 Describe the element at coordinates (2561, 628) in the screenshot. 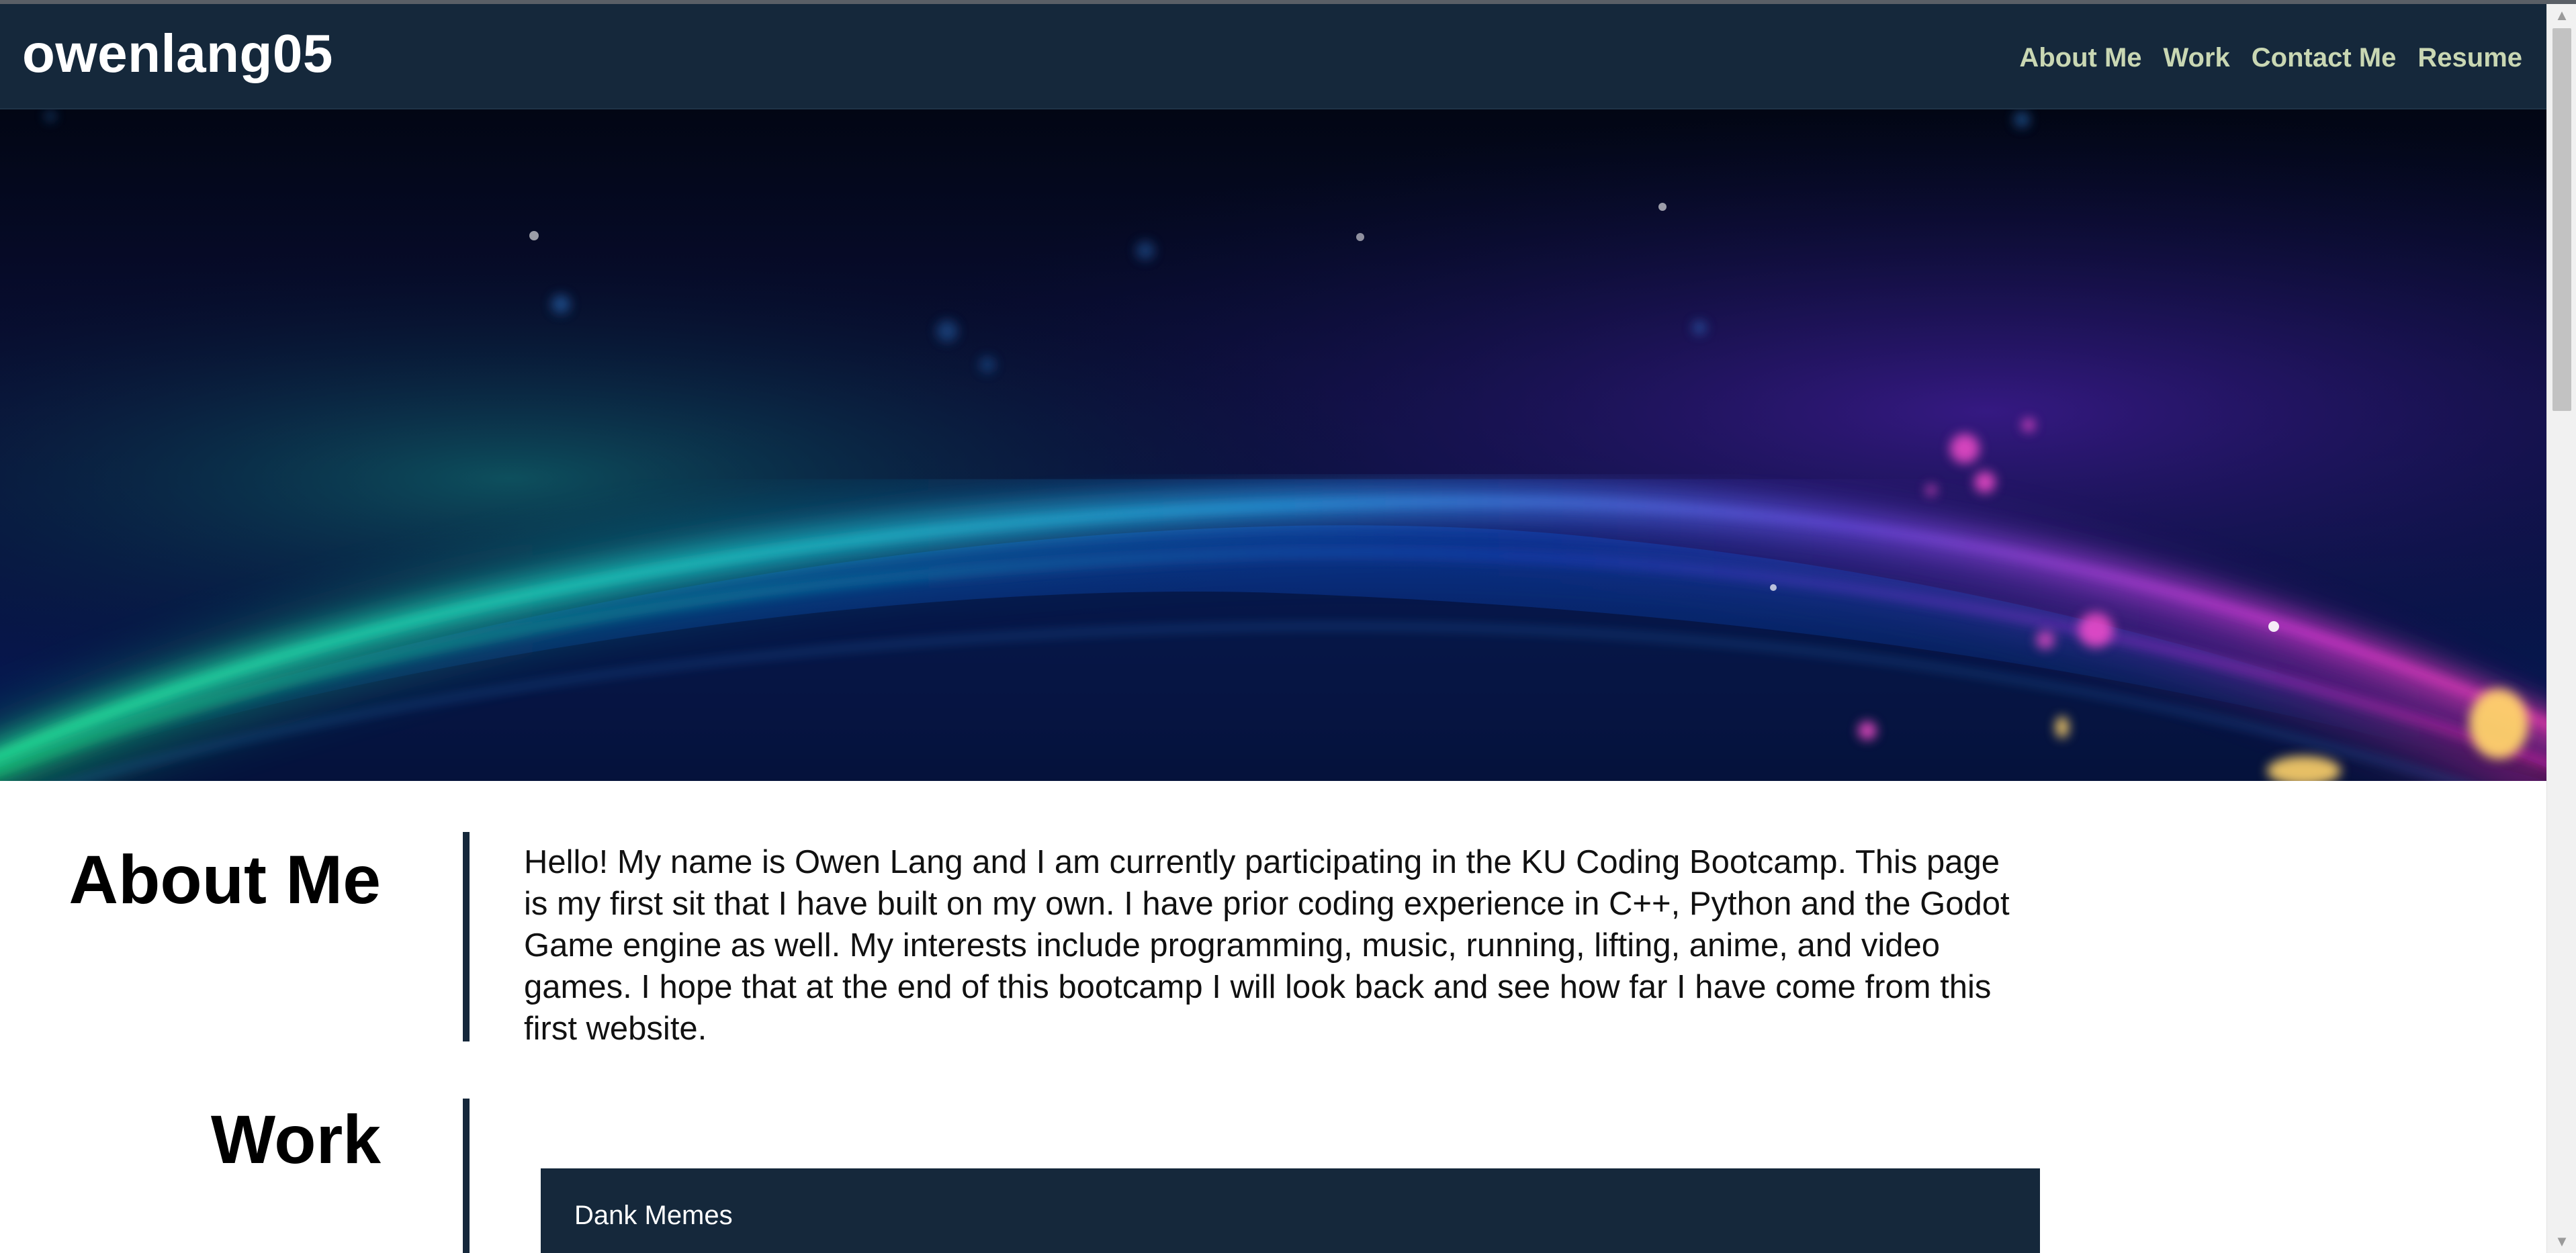

I see `page-scrollbar: ▲ ▼` at that location.